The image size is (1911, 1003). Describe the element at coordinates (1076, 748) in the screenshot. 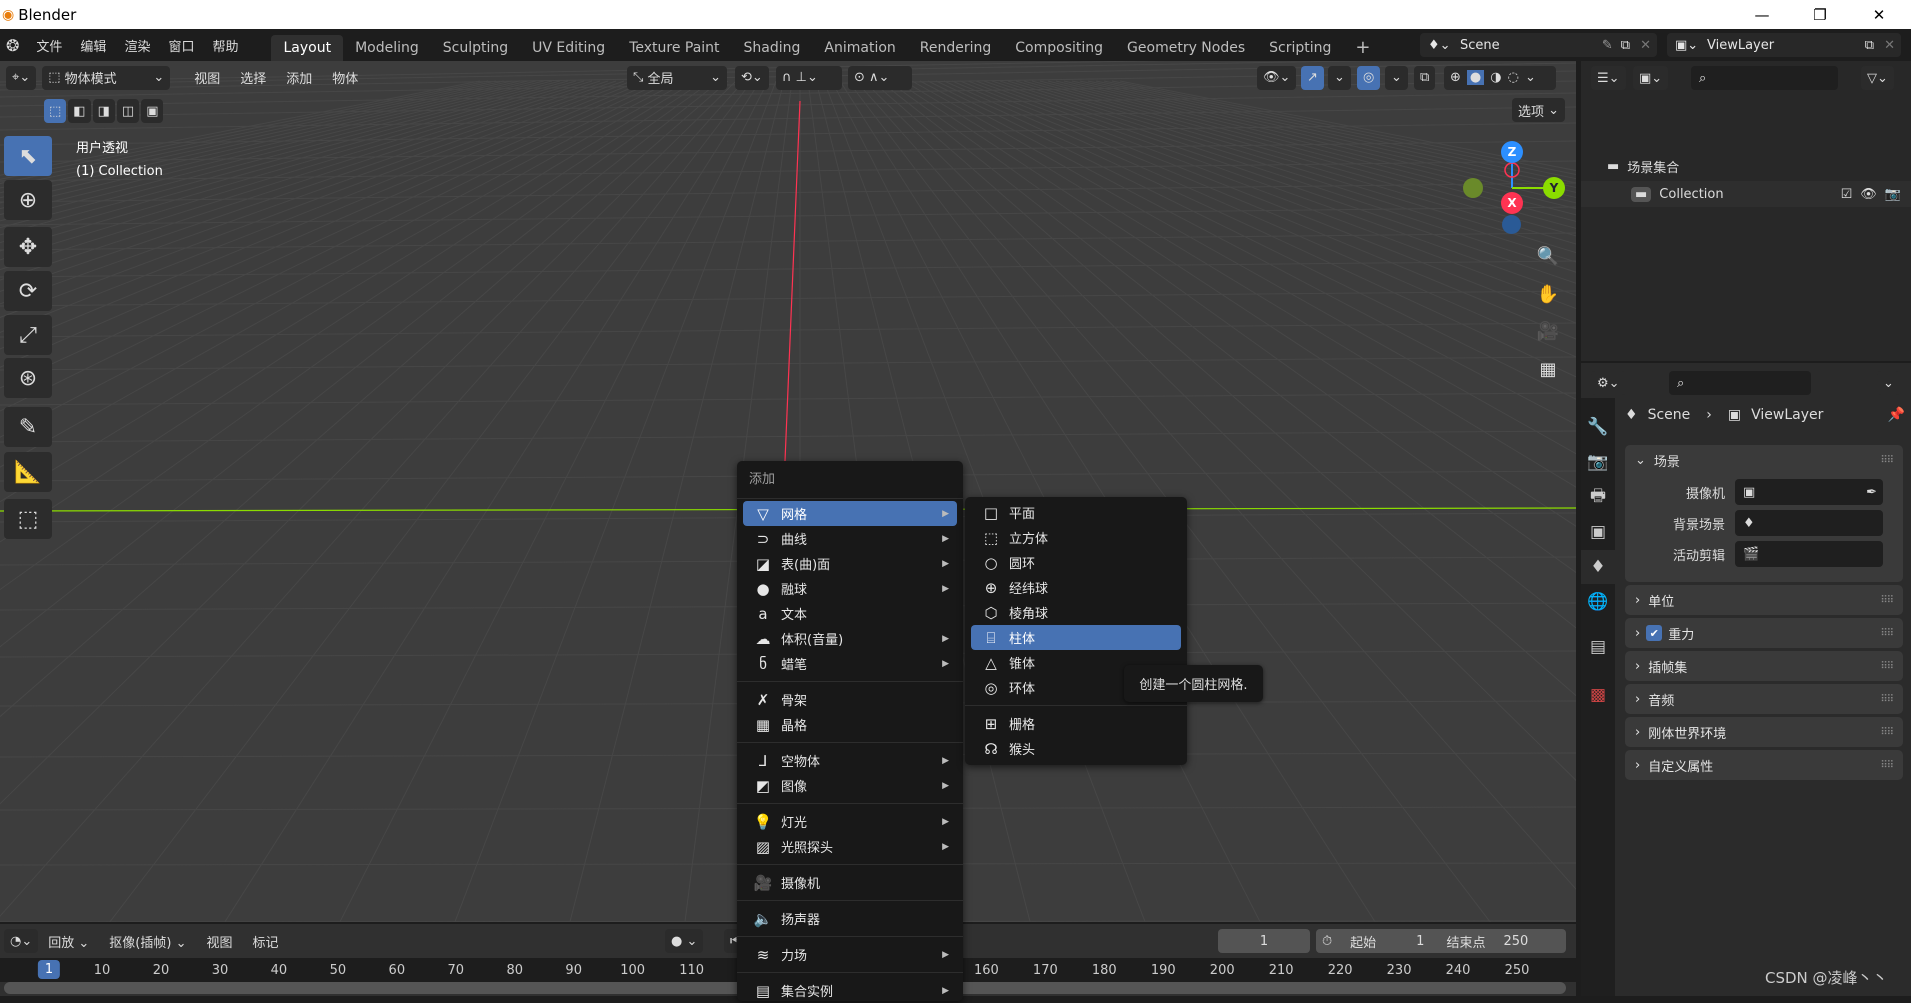

I see `mesh-menu-item: ☊ 猴头` at that location.